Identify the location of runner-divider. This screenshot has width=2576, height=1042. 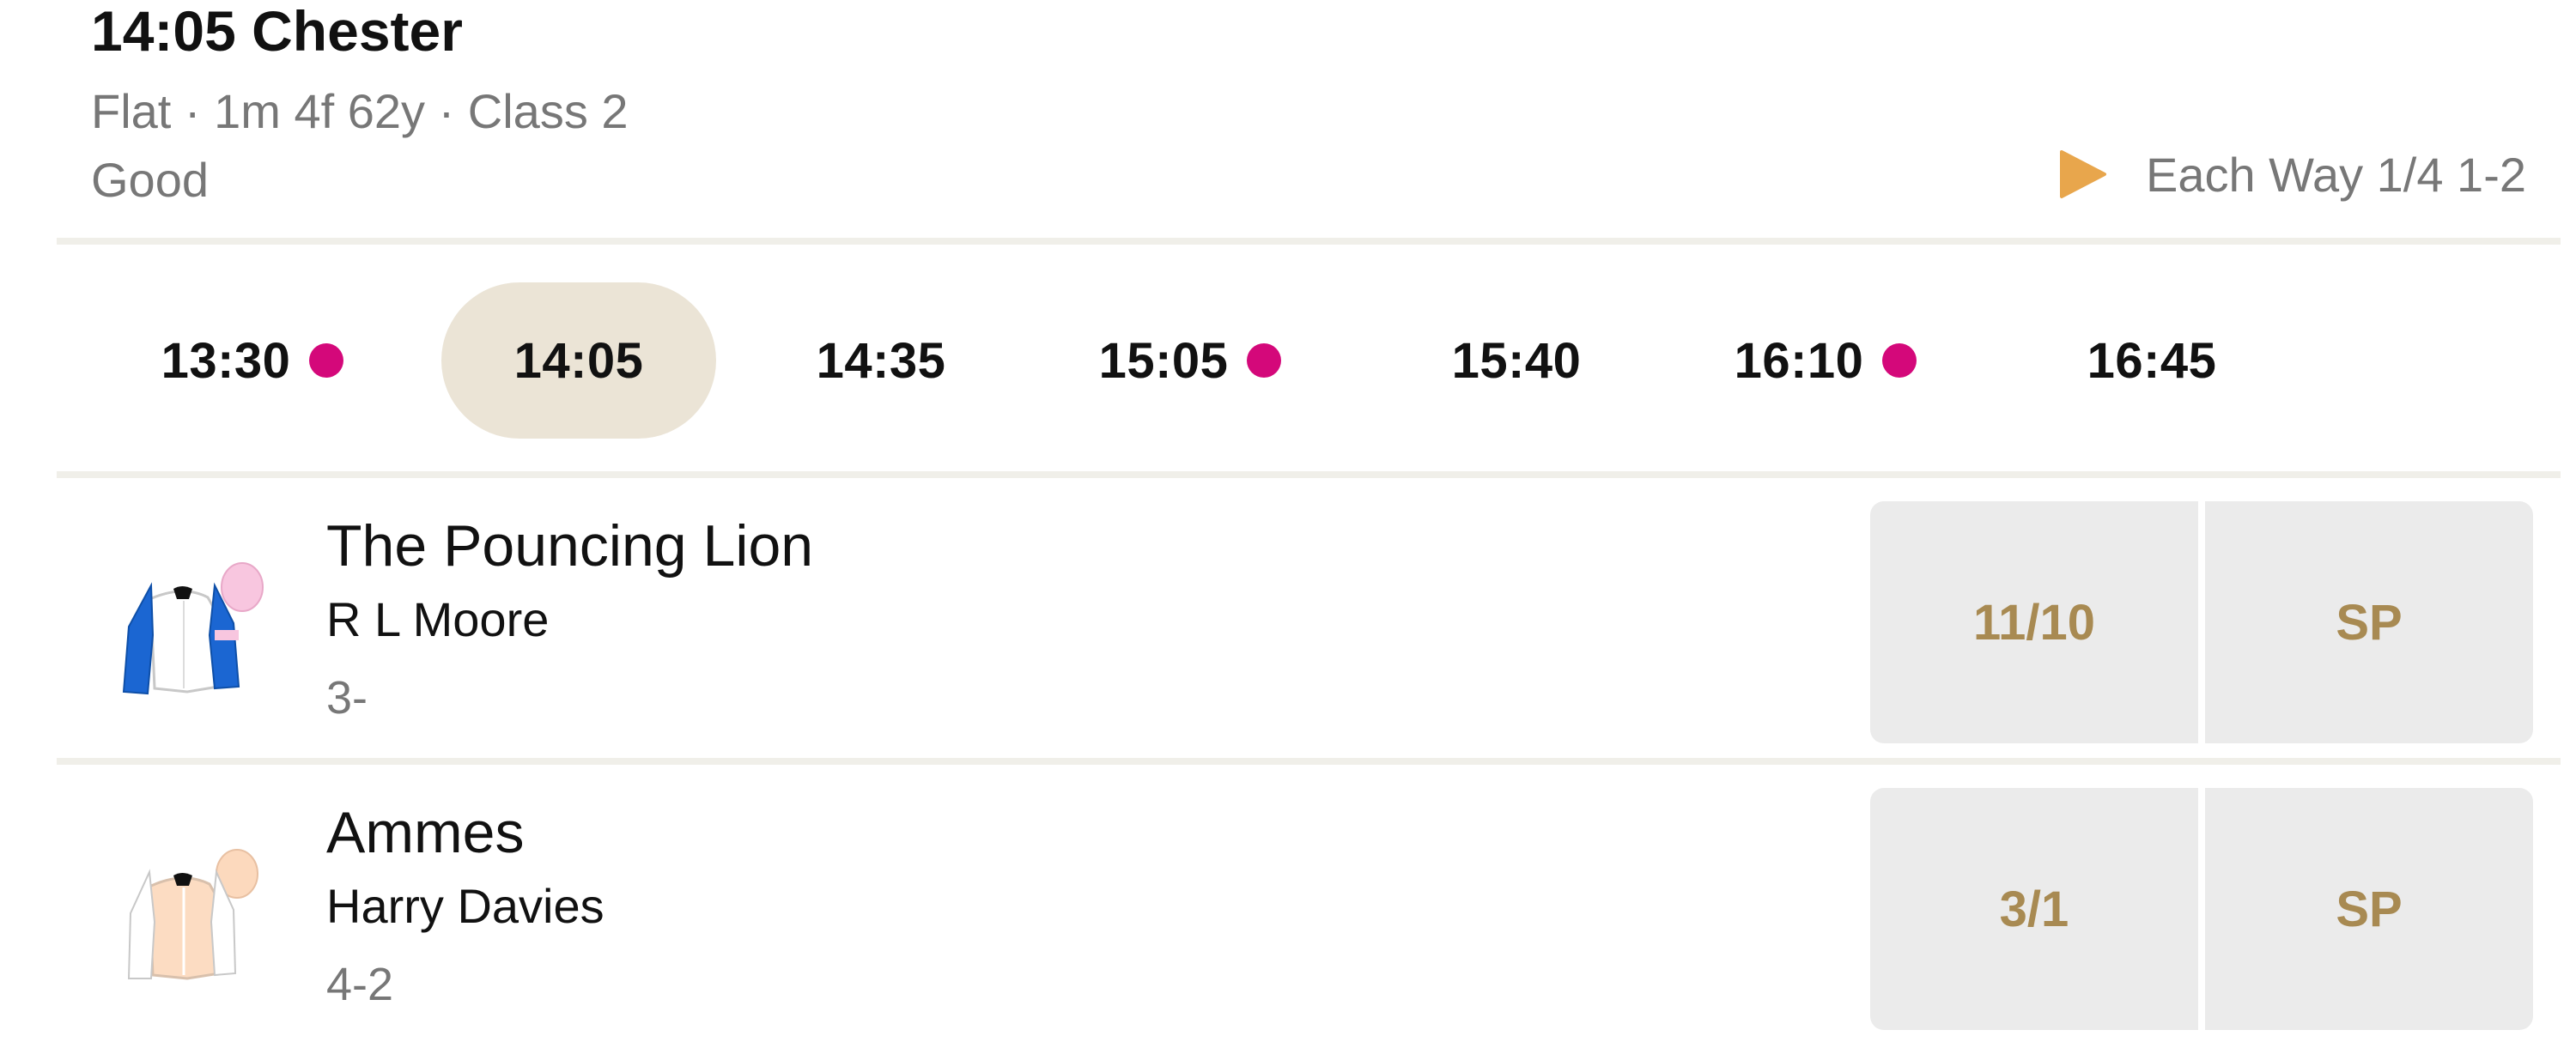
(1309, 761).